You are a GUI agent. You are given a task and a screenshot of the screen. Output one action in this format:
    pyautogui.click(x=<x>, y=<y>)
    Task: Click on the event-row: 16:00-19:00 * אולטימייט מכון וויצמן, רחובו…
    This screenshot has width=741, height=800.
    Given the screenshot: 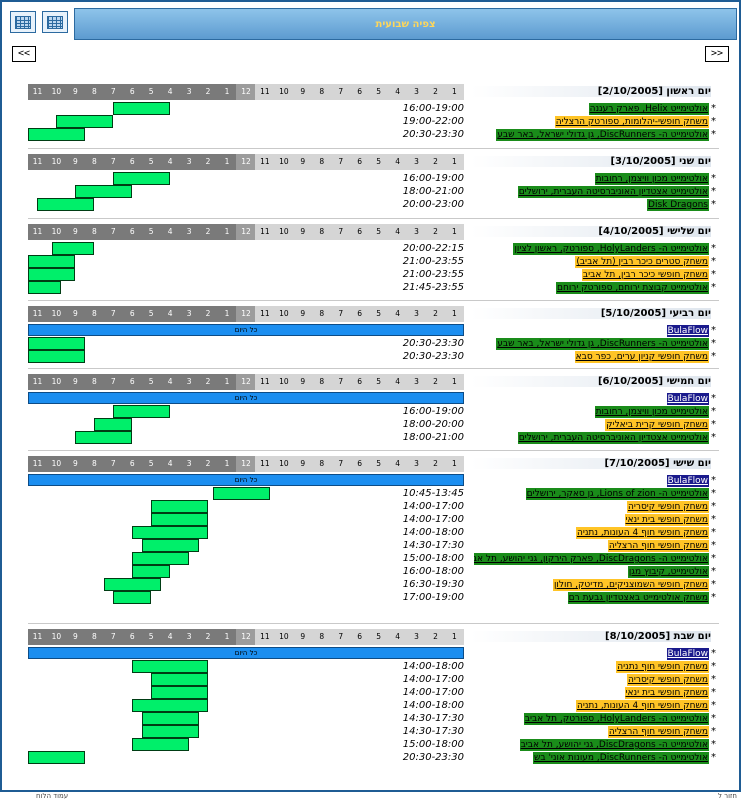 What is the action you would take?
    pyautogui.click(x=370, y=178)
    